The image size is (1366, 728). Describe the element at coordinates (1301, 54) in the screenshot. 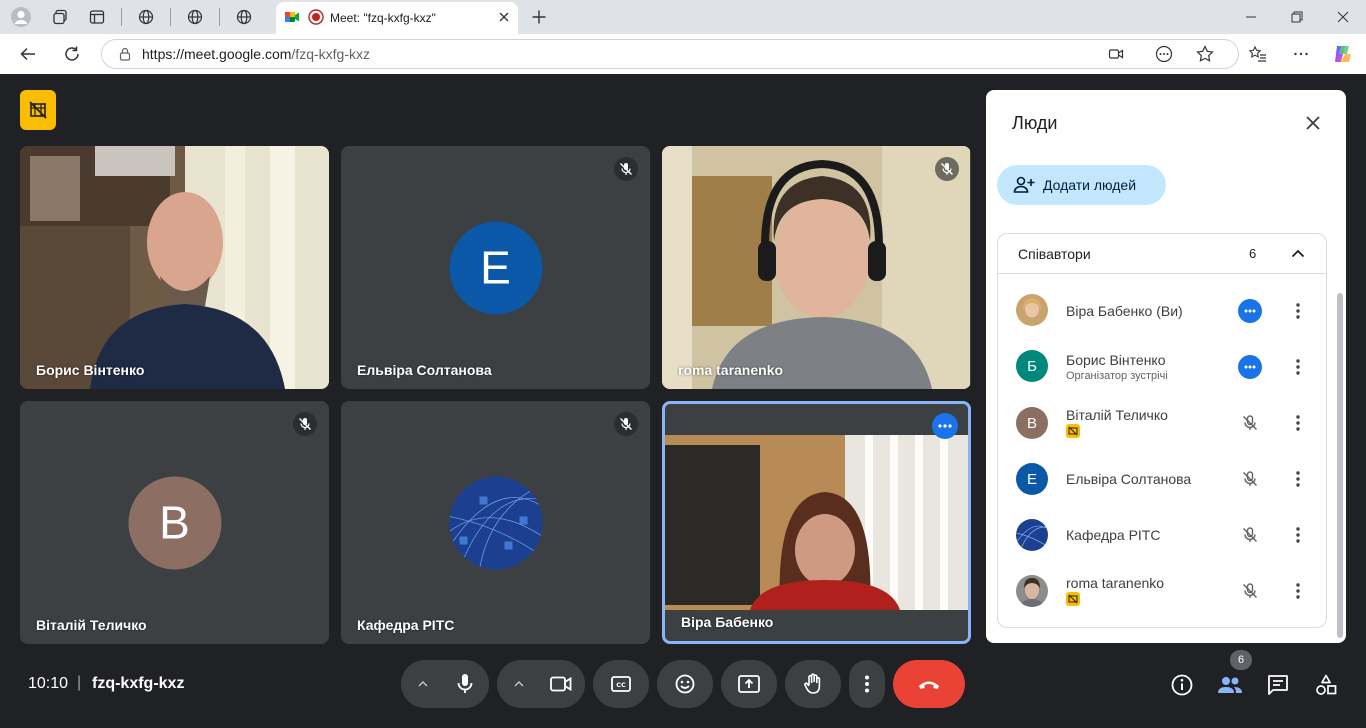

I see `settings-more-icon` at that location.